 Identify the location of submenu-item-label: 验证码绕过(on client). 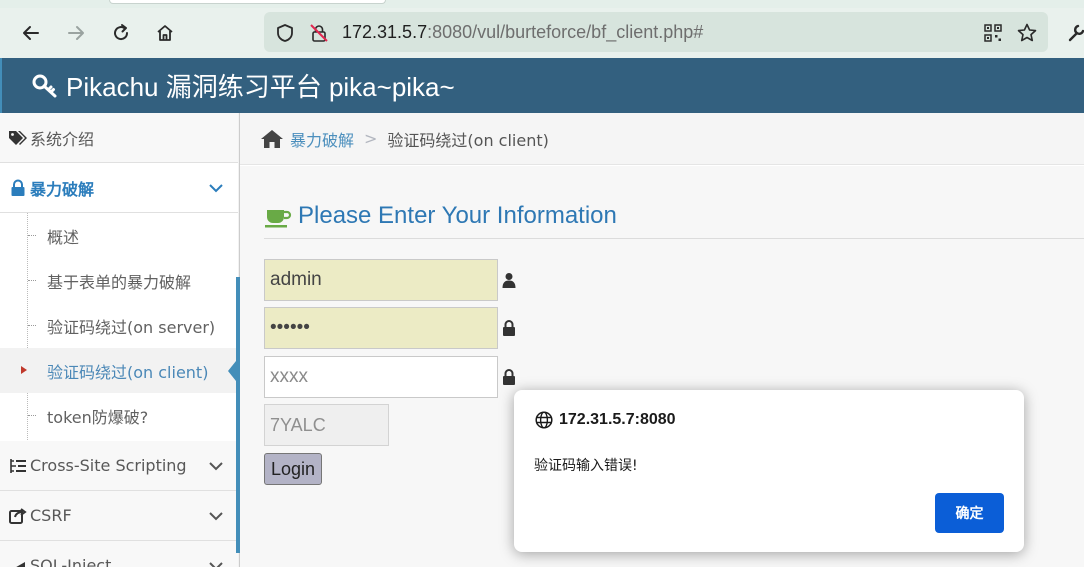
(128, 372).